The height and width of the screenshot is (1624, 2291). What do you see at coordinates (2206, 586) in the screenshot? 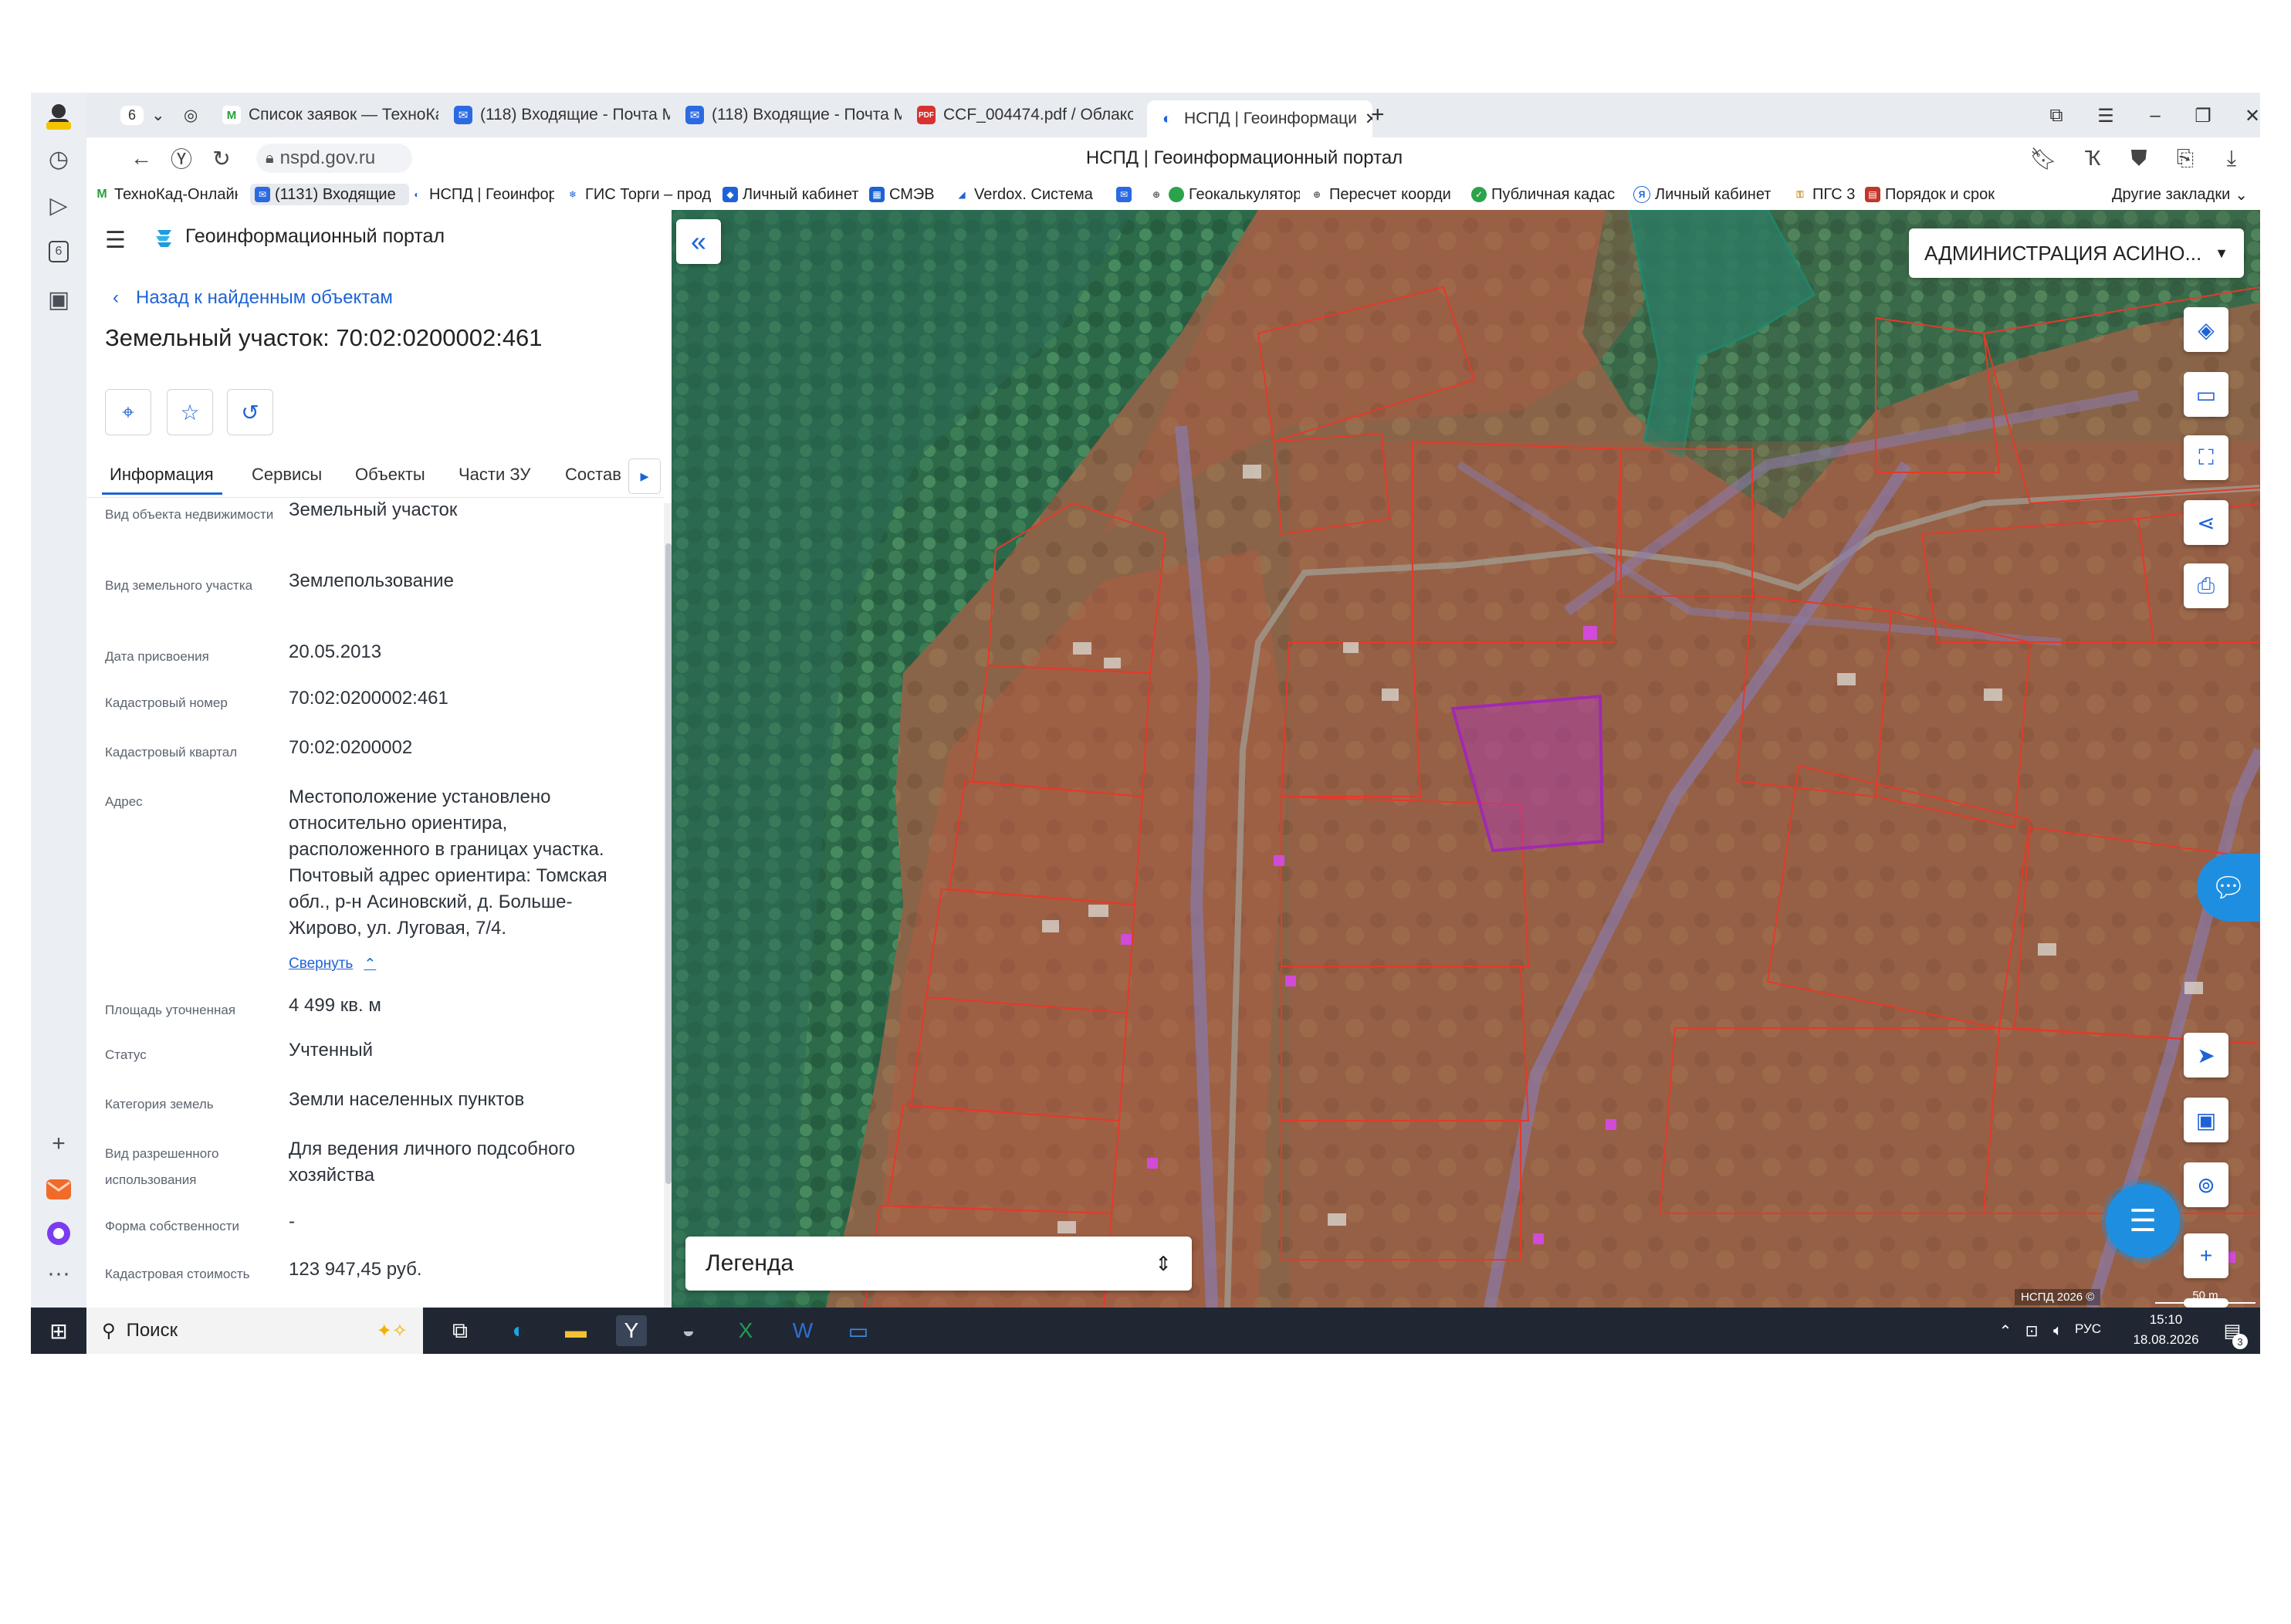
I see `print-button: ⎙` at bounding box center [2206, 586].